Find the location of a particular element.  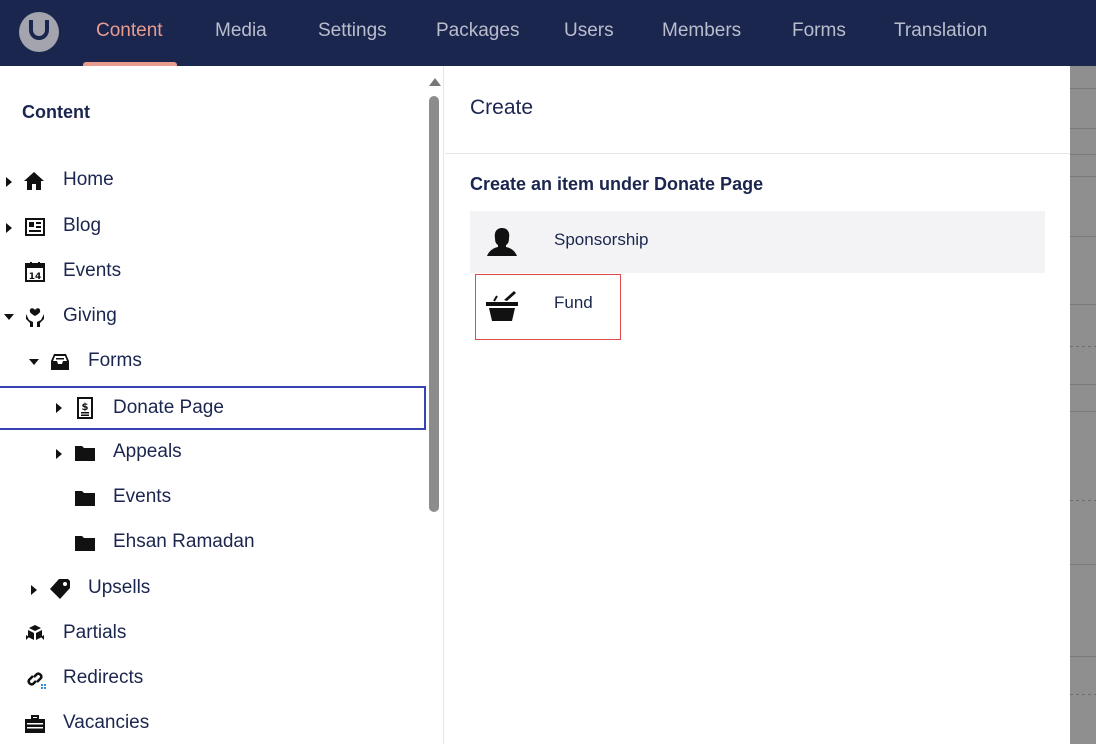

create-option-sponsorship: Sponsorship is located at coordinates (757, 242).